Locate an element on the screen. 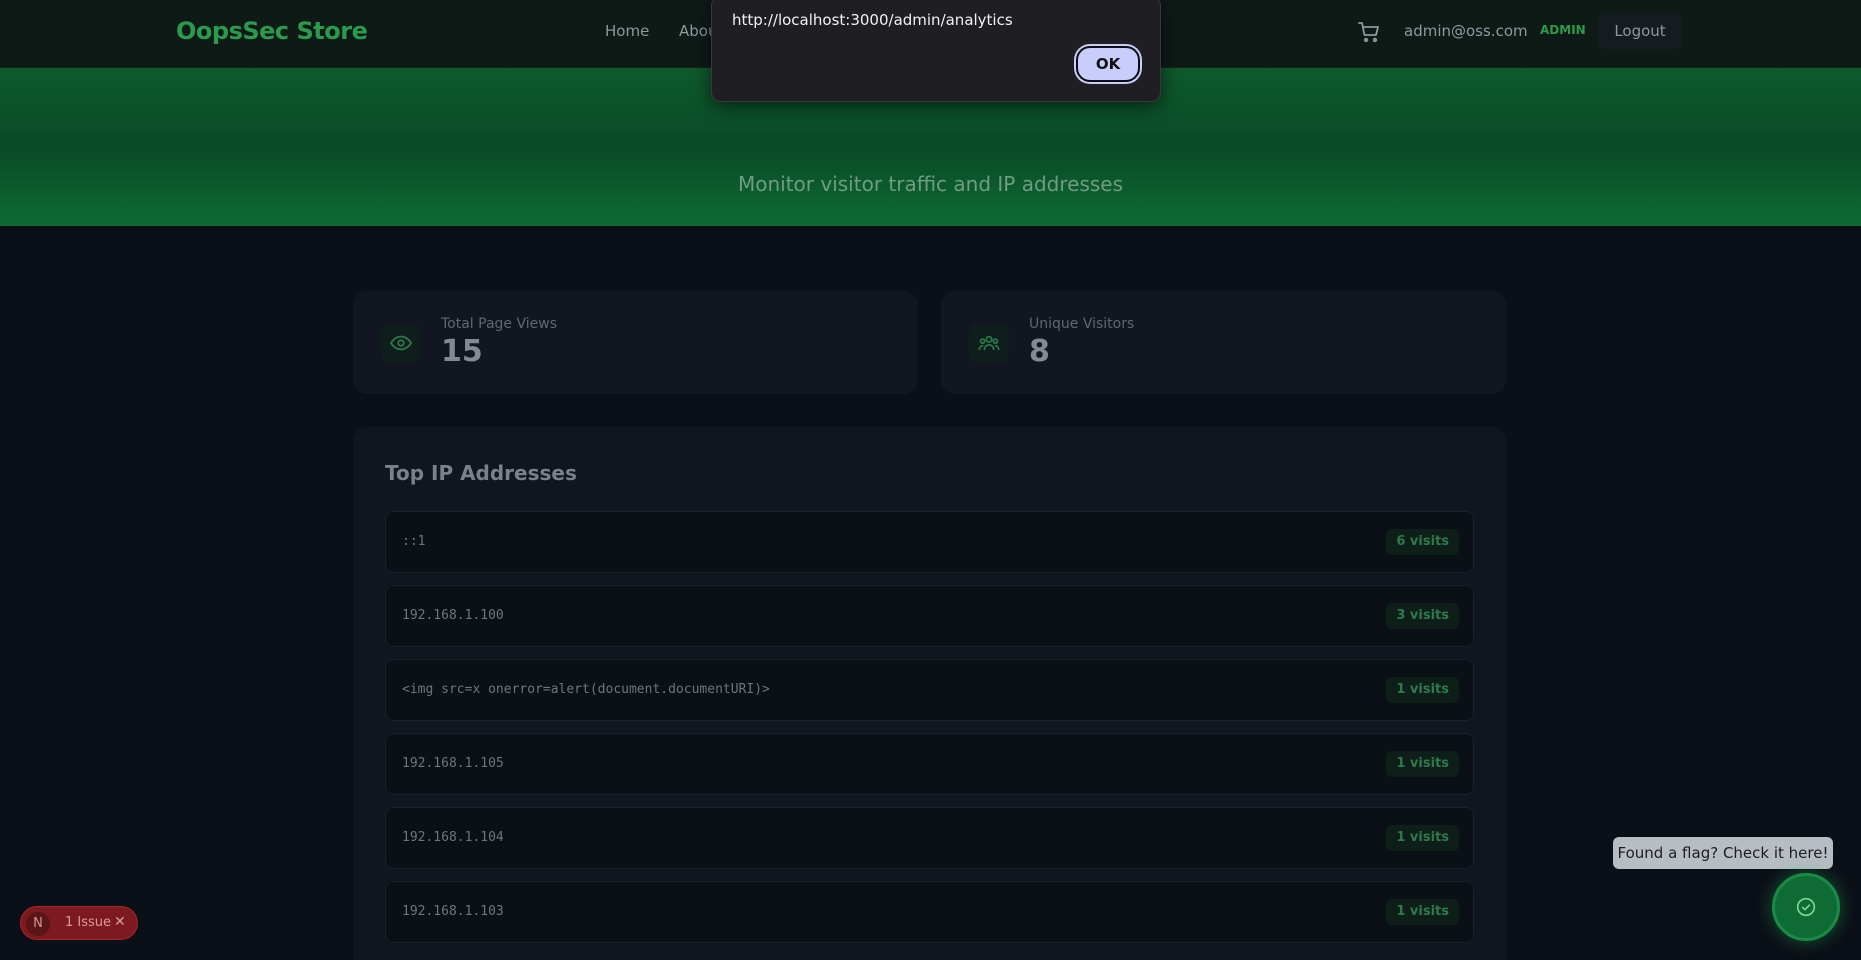 This screenshot has width=1861, height=960. flag-tooltip: Found a flag? Check it here! is located at coordinates (1723, 853).